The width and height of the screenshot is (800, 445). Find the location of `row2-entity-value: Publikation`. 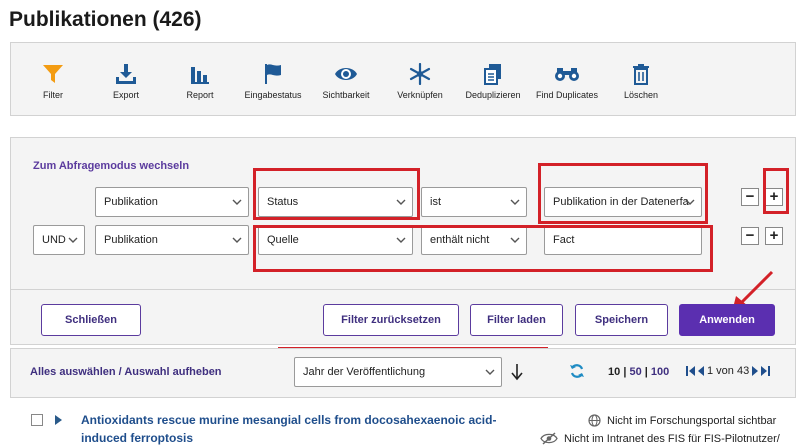

row2-entity-value: Publikation is located at coordinates (131, 240).